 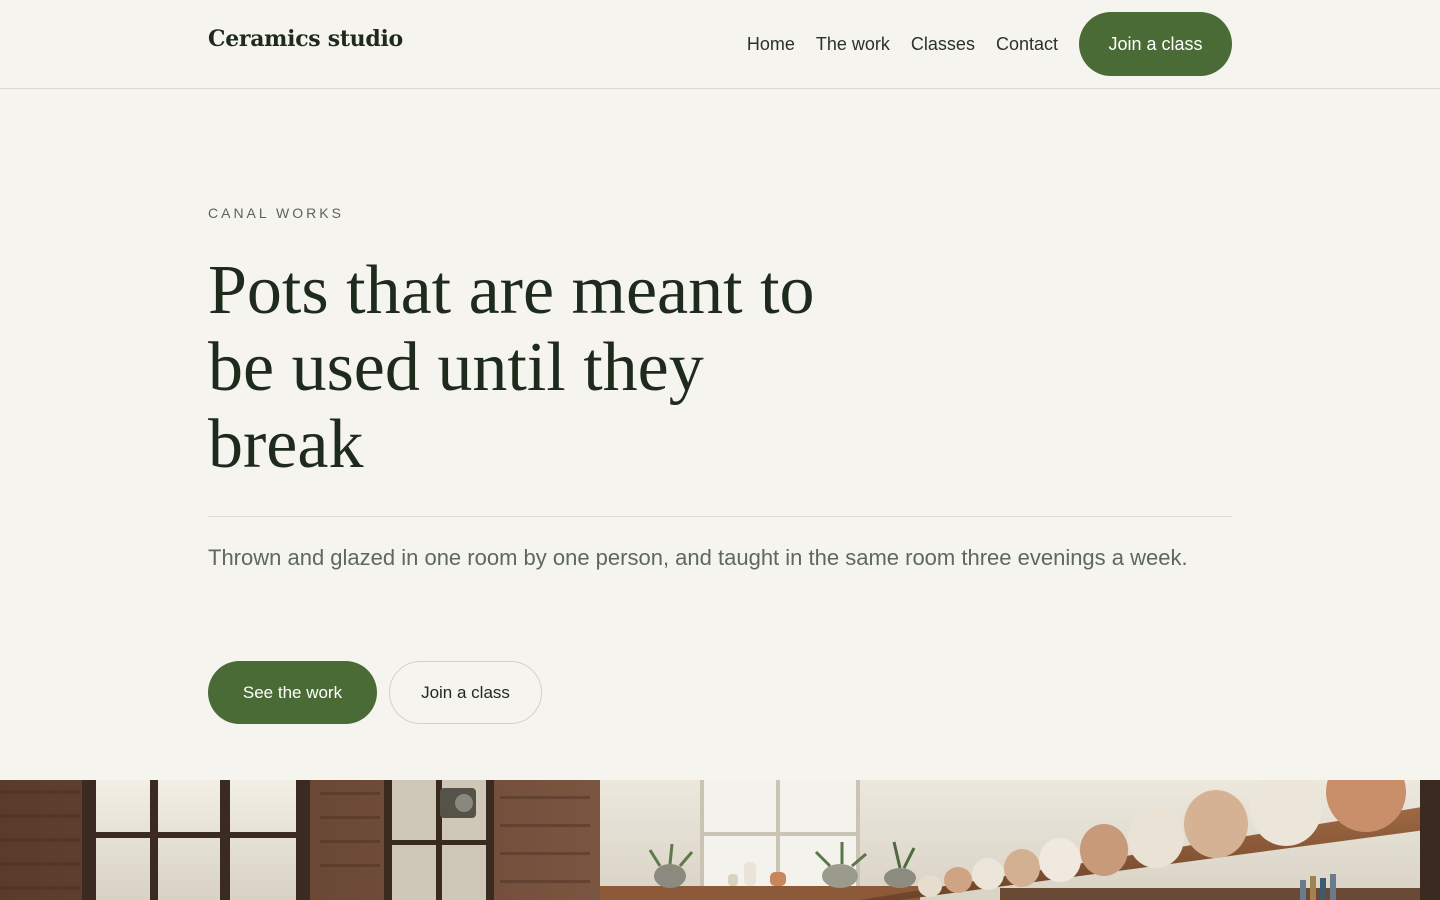 What do you see at coordinates (720, 516) in the screenshot?
I see `hero-divider` at bounding box center [720, 516].